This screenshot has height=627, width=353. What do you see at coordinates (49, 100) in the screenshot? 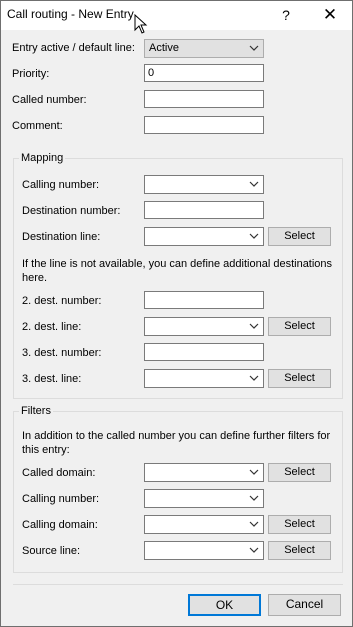
I see `called-number-label: Called number:` at bounding box center [49, 100].